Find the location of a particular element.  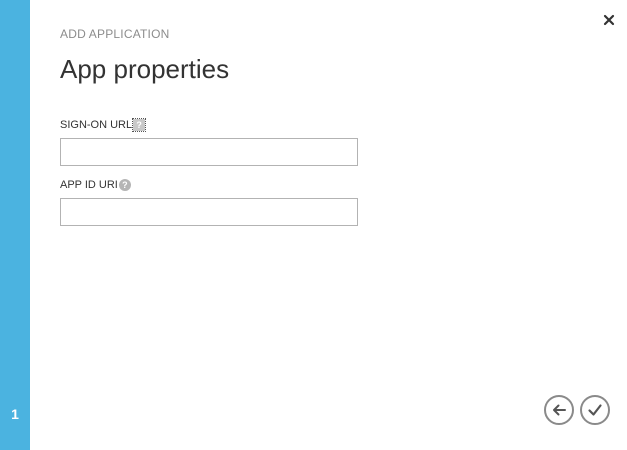

sign-on-url-help-icon: ? is located at coordinates (139, 125).